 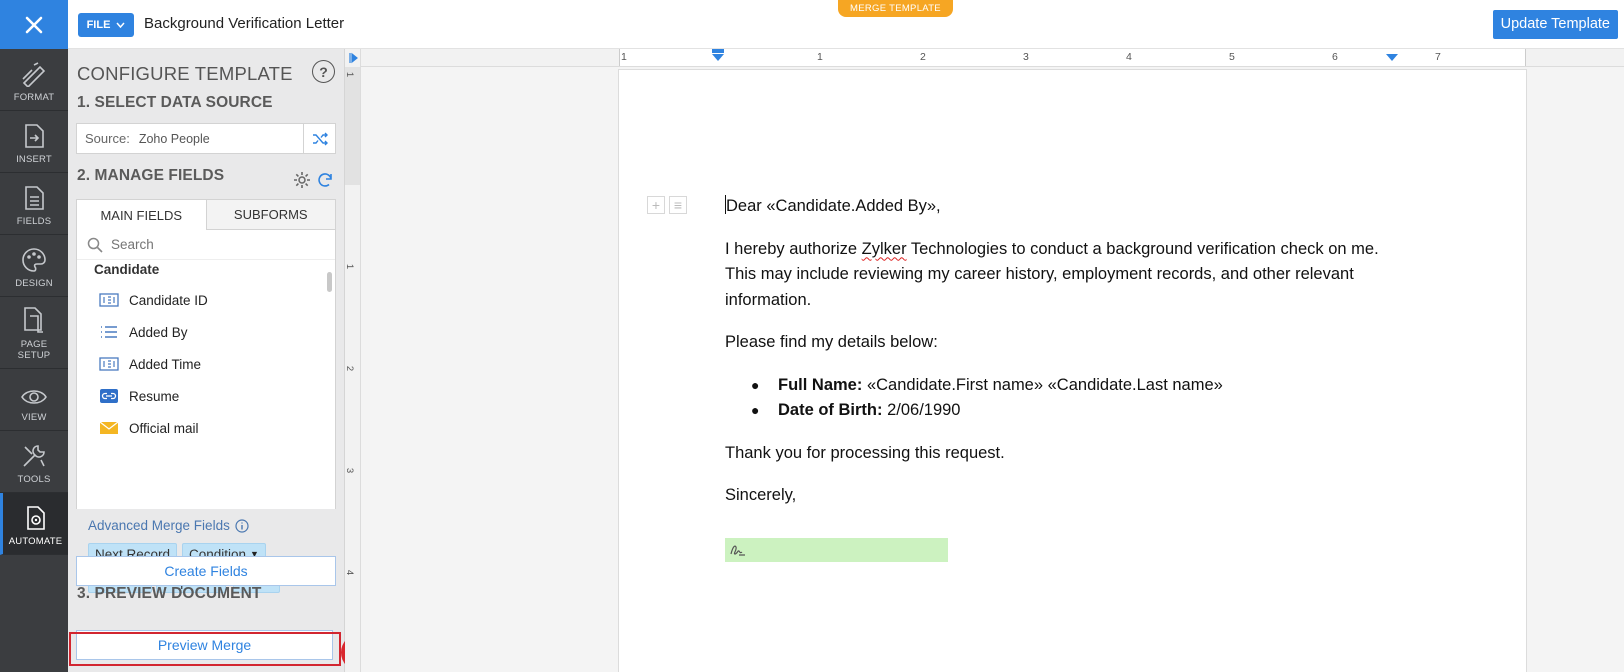 What do you see at coordinates (244, 23) in the screenshot?
I see `document-title: Background Verification Letter` at bounding box center [244, 23].